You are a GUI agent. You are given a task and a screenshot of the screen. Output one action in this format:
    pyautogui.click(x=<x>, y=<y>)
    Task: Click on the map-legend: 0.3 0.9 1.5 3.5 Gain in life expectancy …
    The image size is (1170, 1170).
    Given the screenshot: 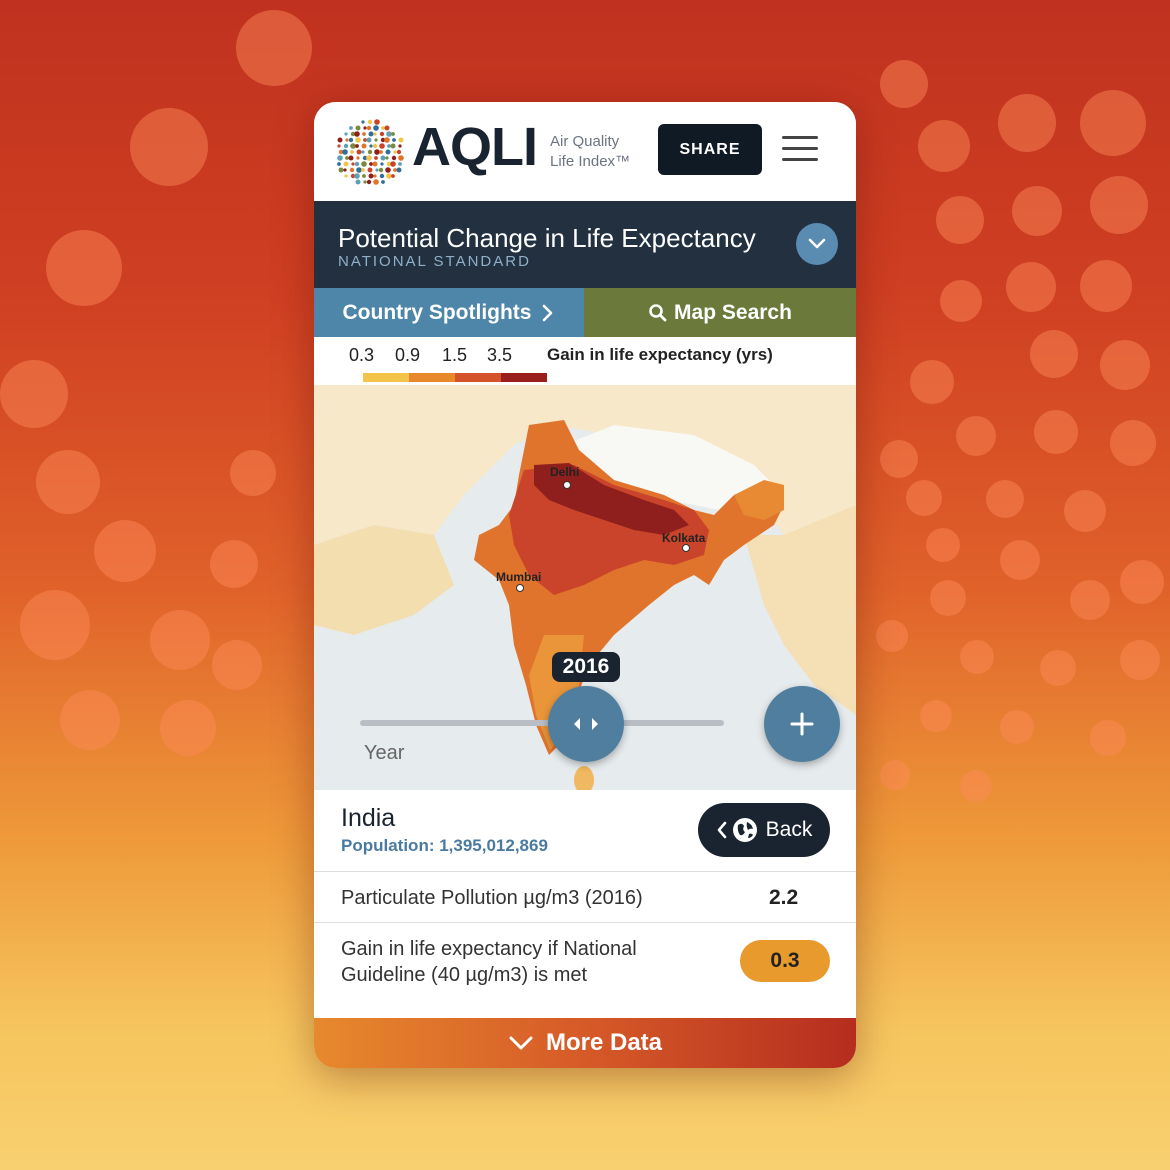 What is the action you would take?
    pyautogui.click(x=585, y=361)
    